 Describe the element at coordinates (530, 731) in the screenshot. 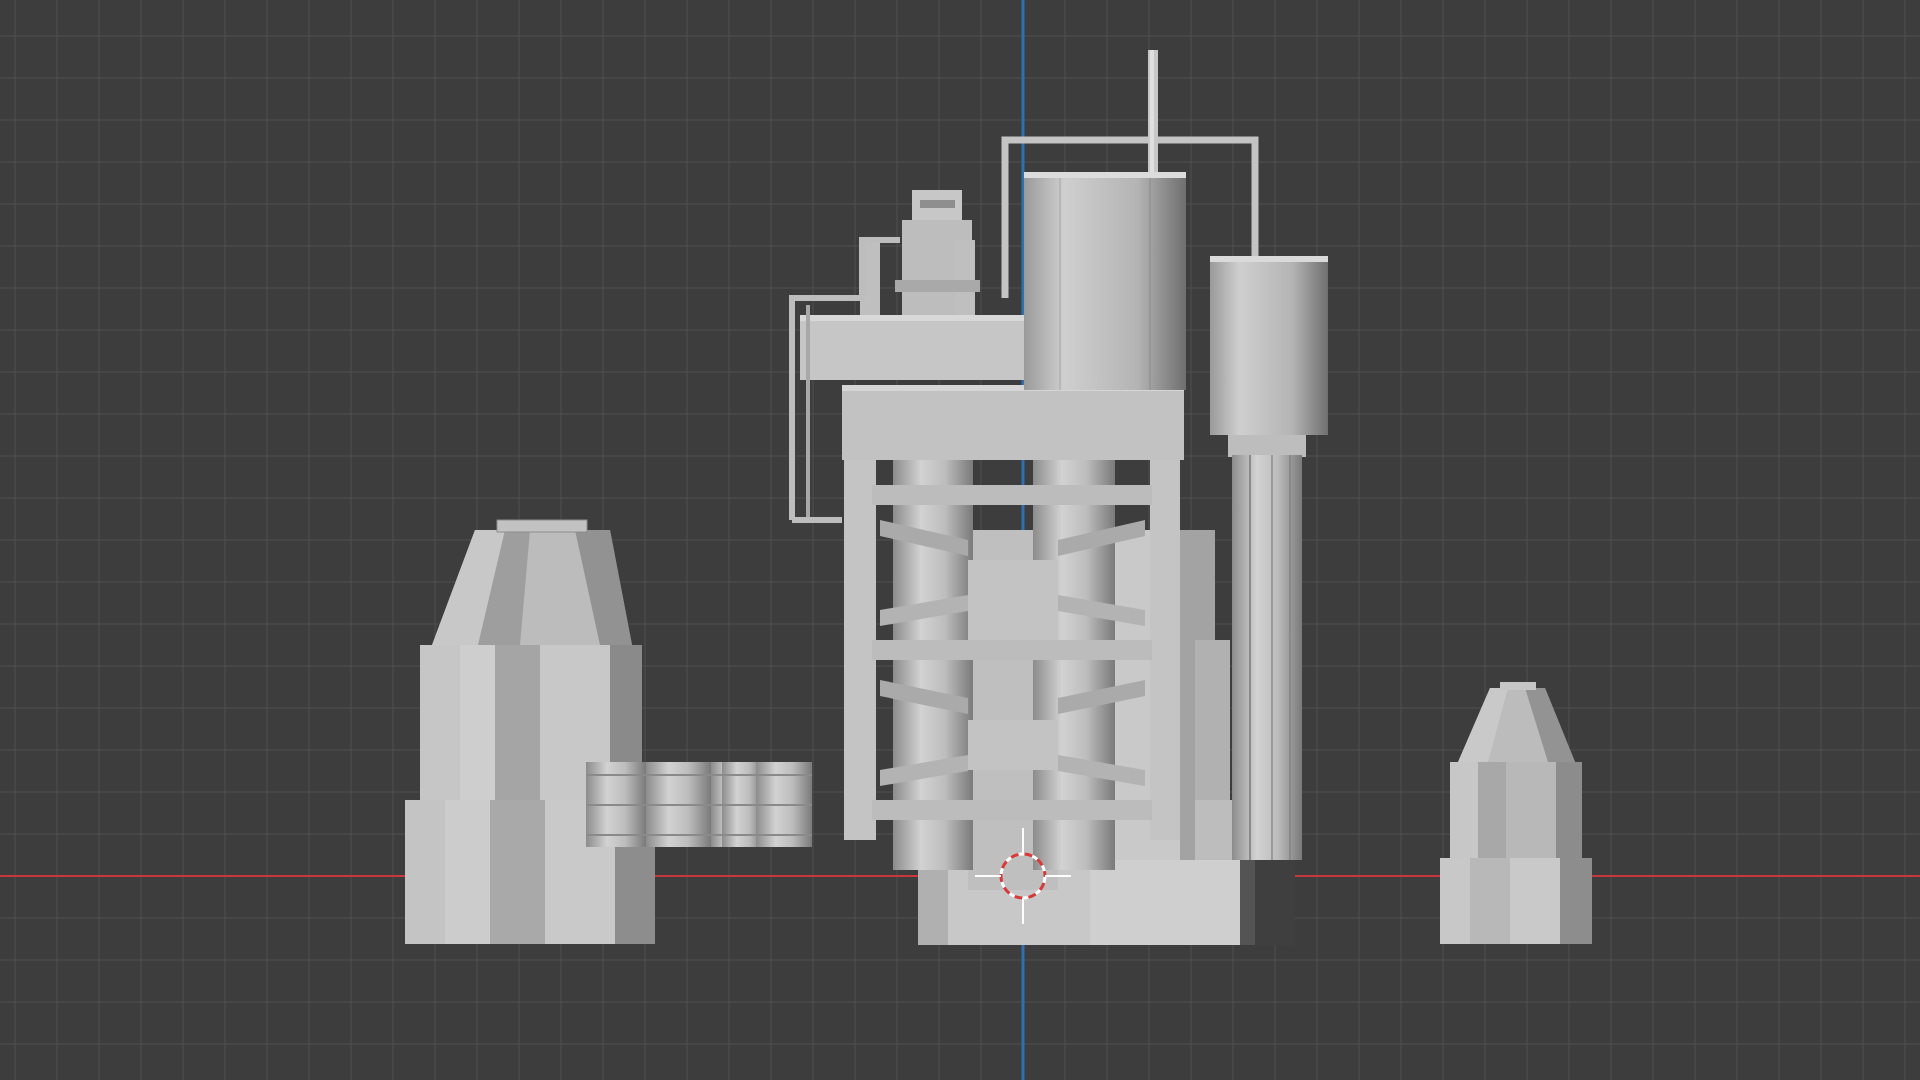

I see `left-tower` at that location.